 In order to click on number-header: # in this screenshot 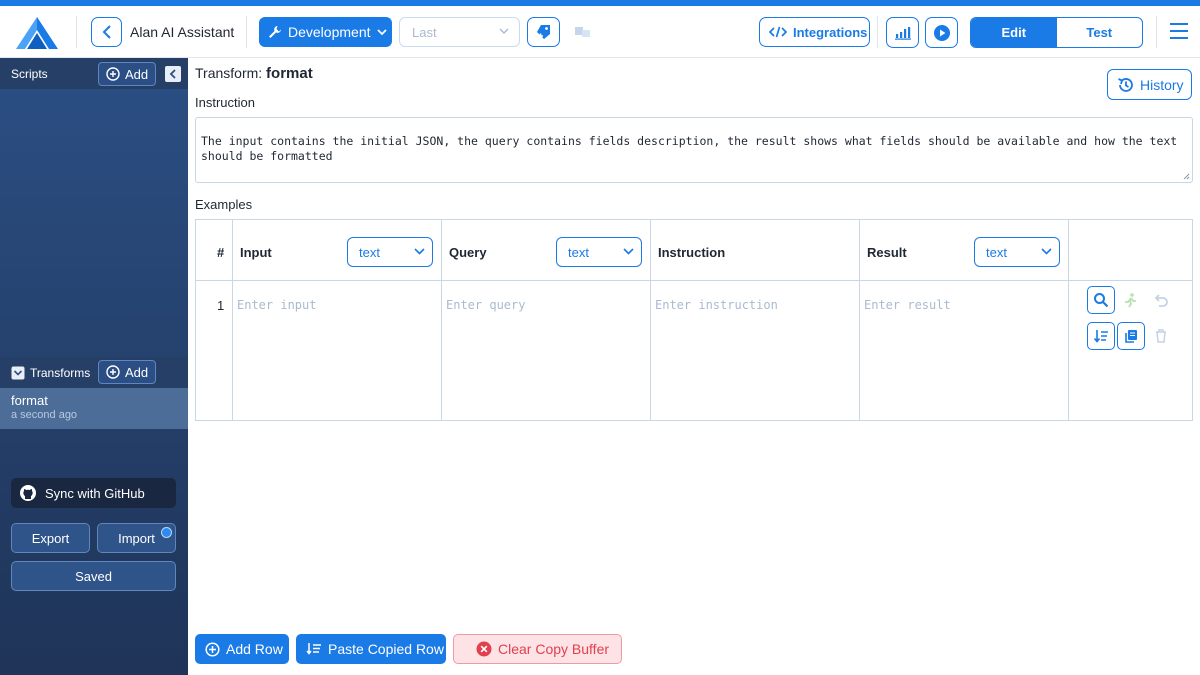, I will do `click(221, 252)`.